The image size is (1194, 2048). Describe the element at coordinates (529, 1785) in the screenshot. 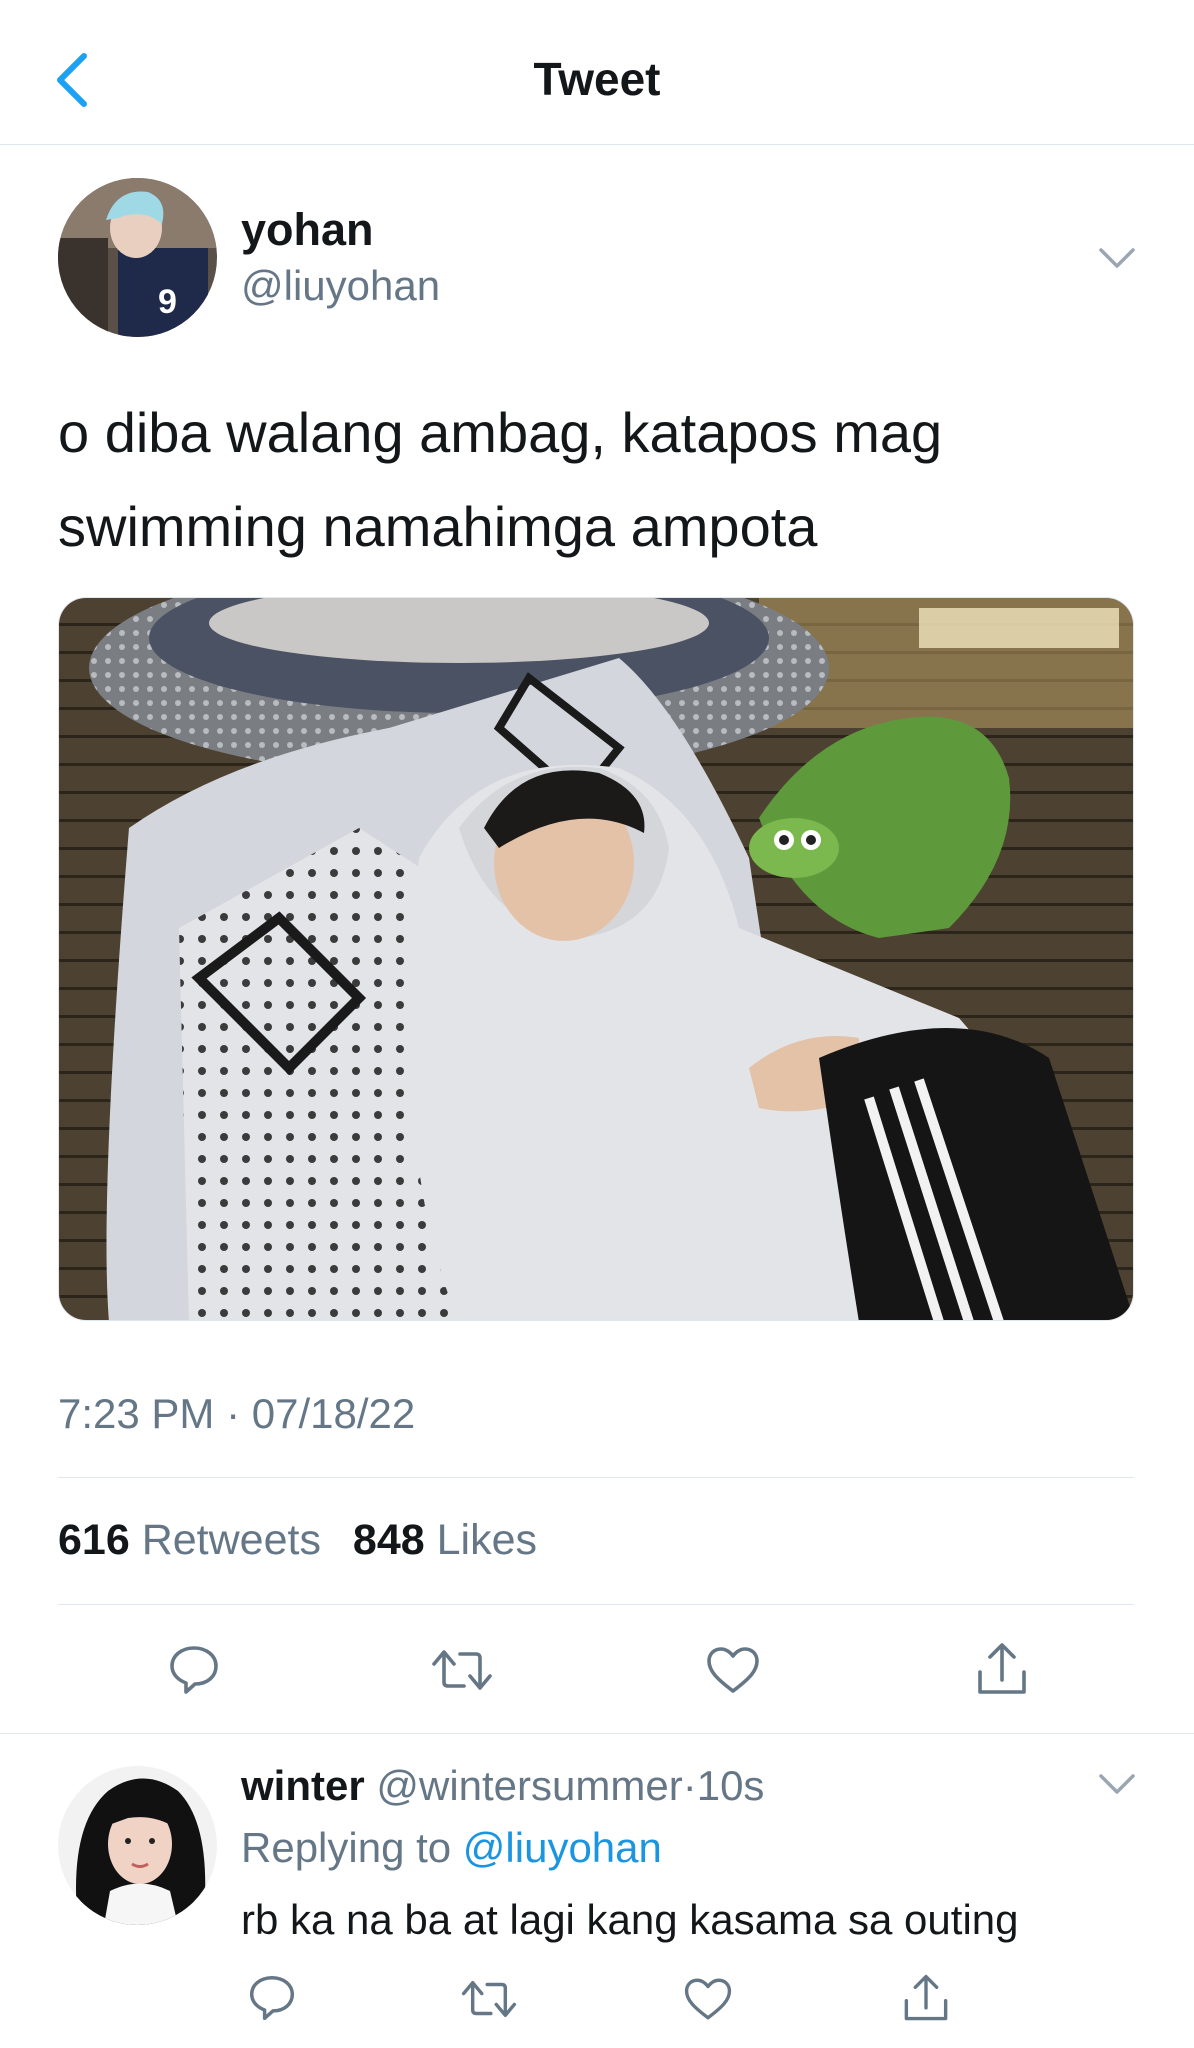

I see `reply-handle: @wintersummer` at that location.